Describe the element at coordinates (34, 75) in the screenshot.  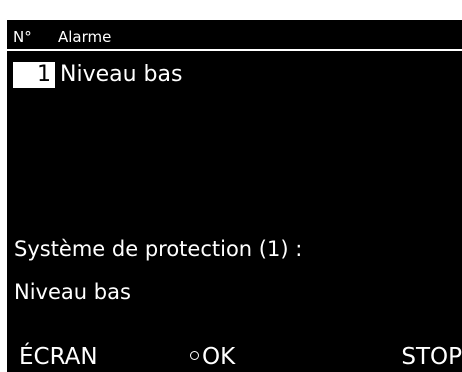
I see `alarm-index-selected: 1` at that location.